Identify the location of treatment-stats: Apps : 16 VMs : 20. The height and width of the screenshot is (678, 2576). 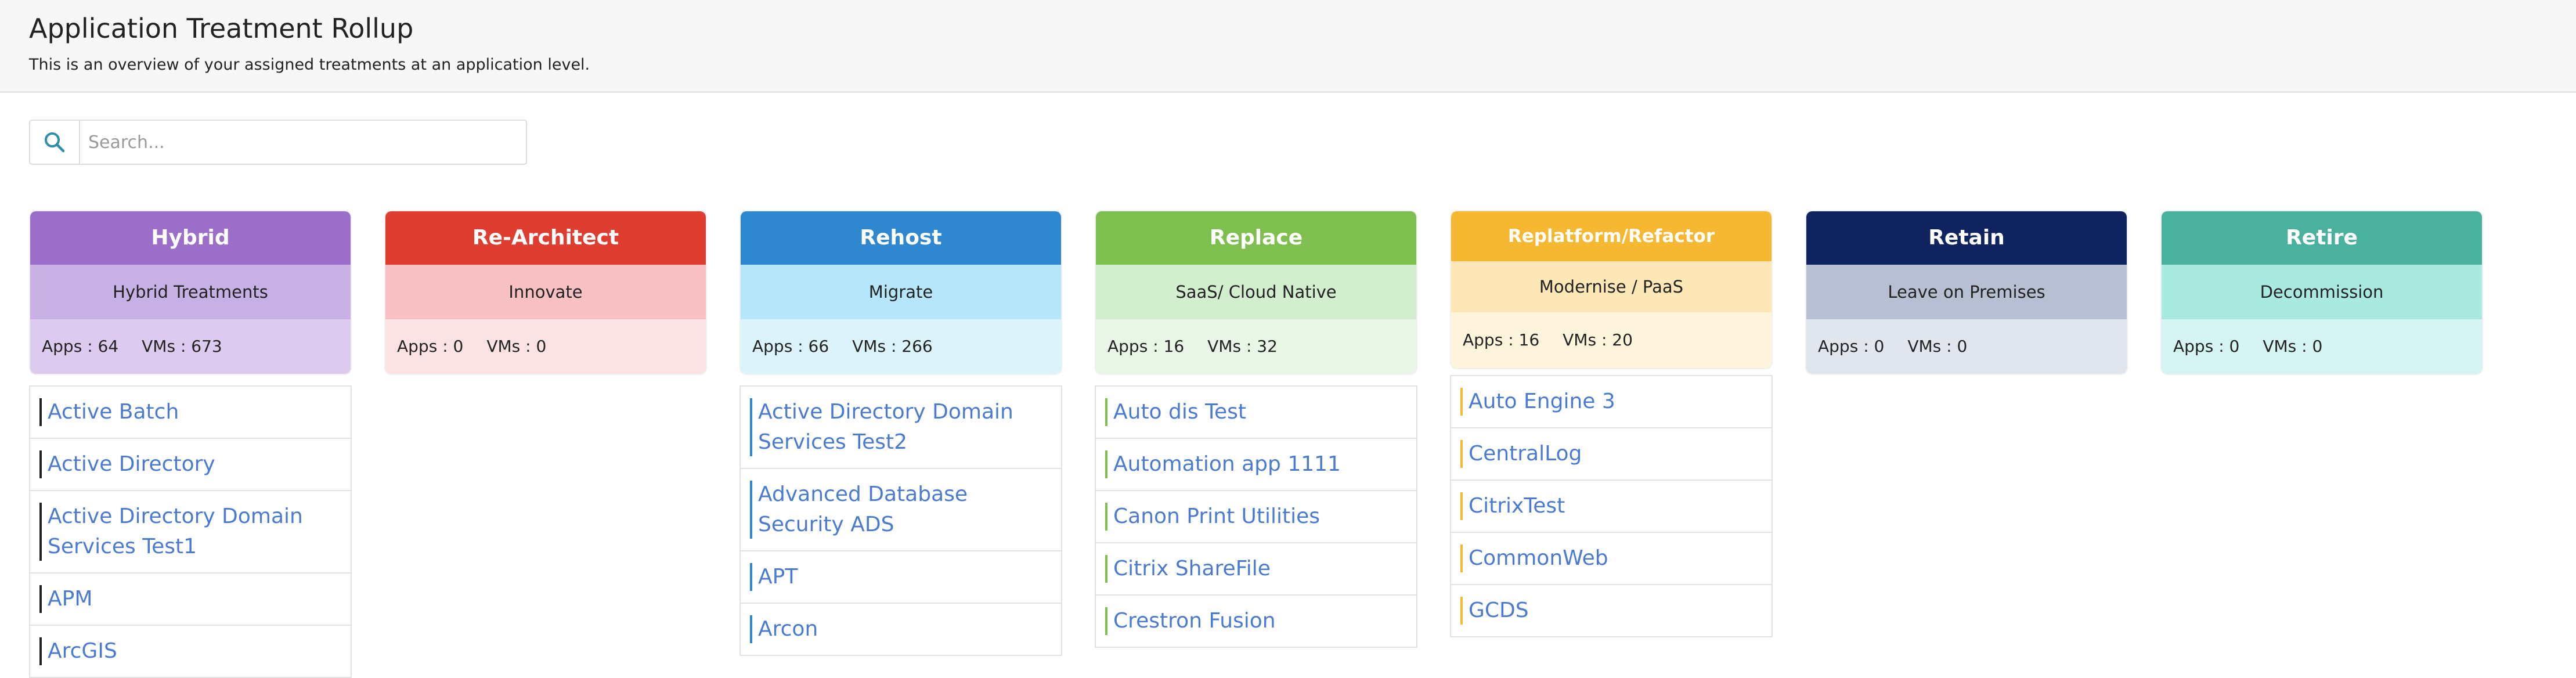
(1612, 340).